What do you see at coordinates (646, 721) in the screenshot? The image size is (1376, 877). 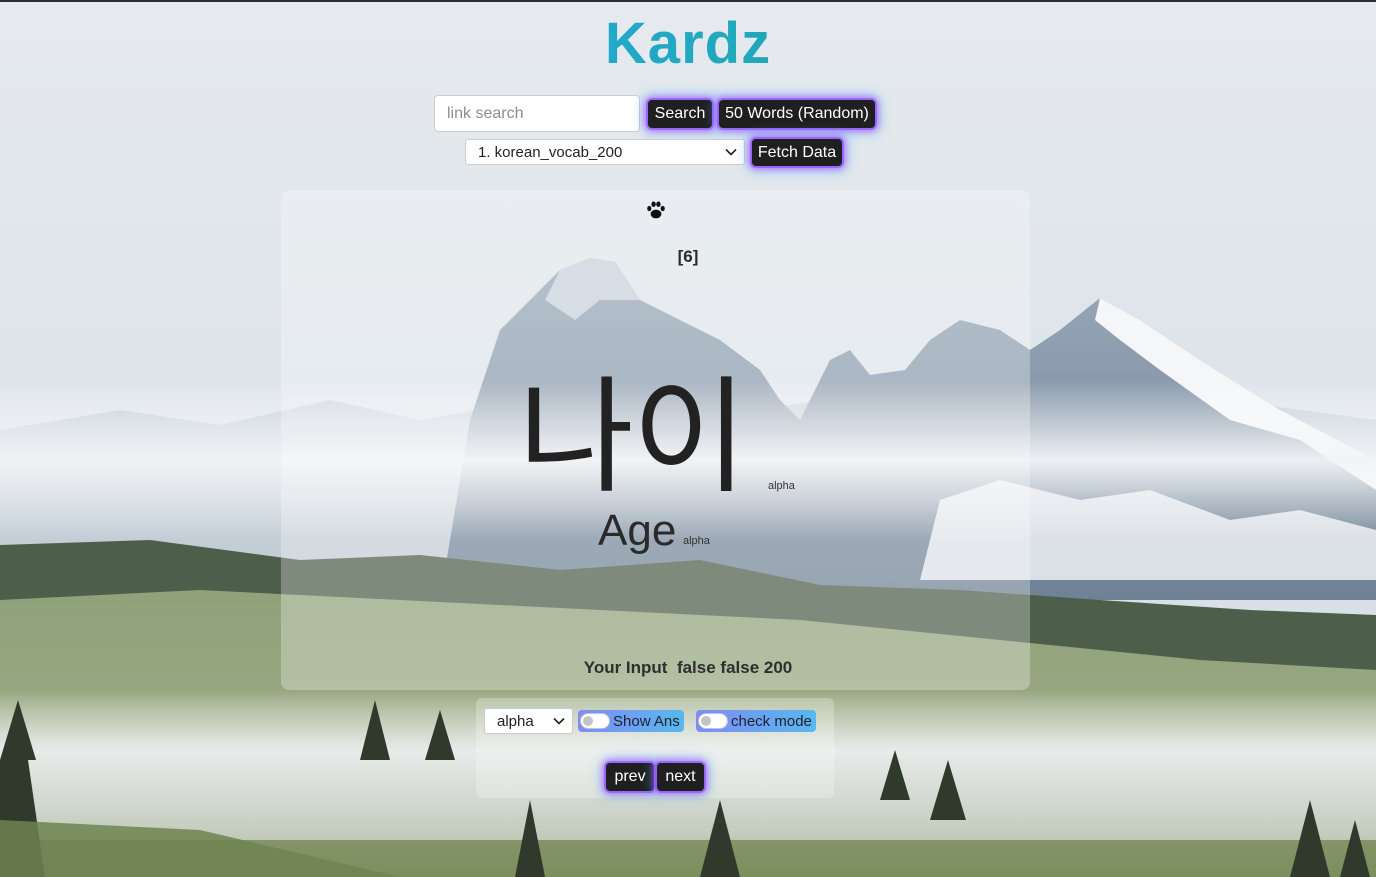 I see `show-answer-label: Show Ans` at bounding box center [646, 721].